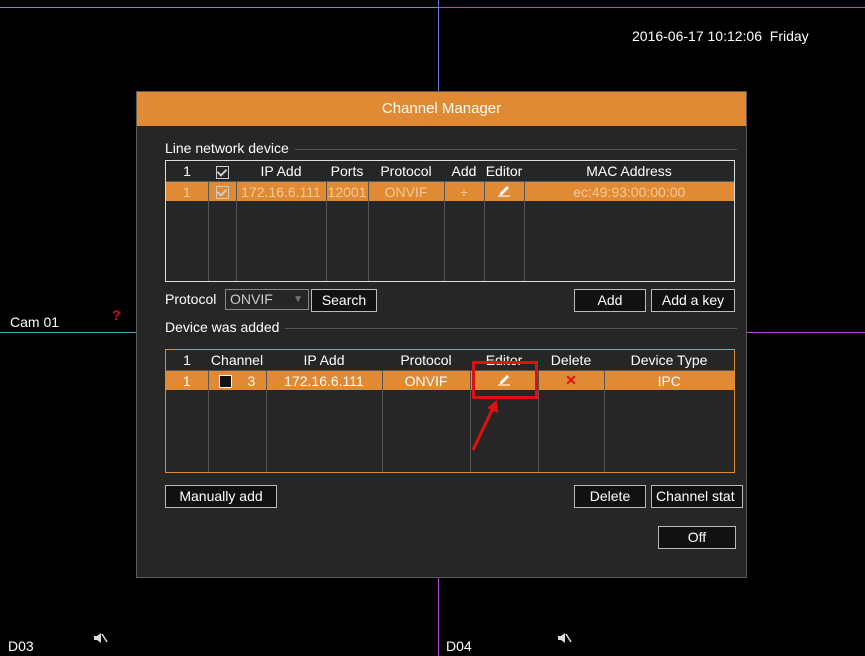  I want to click on col-mac: MAC Address, so click(629, 171).